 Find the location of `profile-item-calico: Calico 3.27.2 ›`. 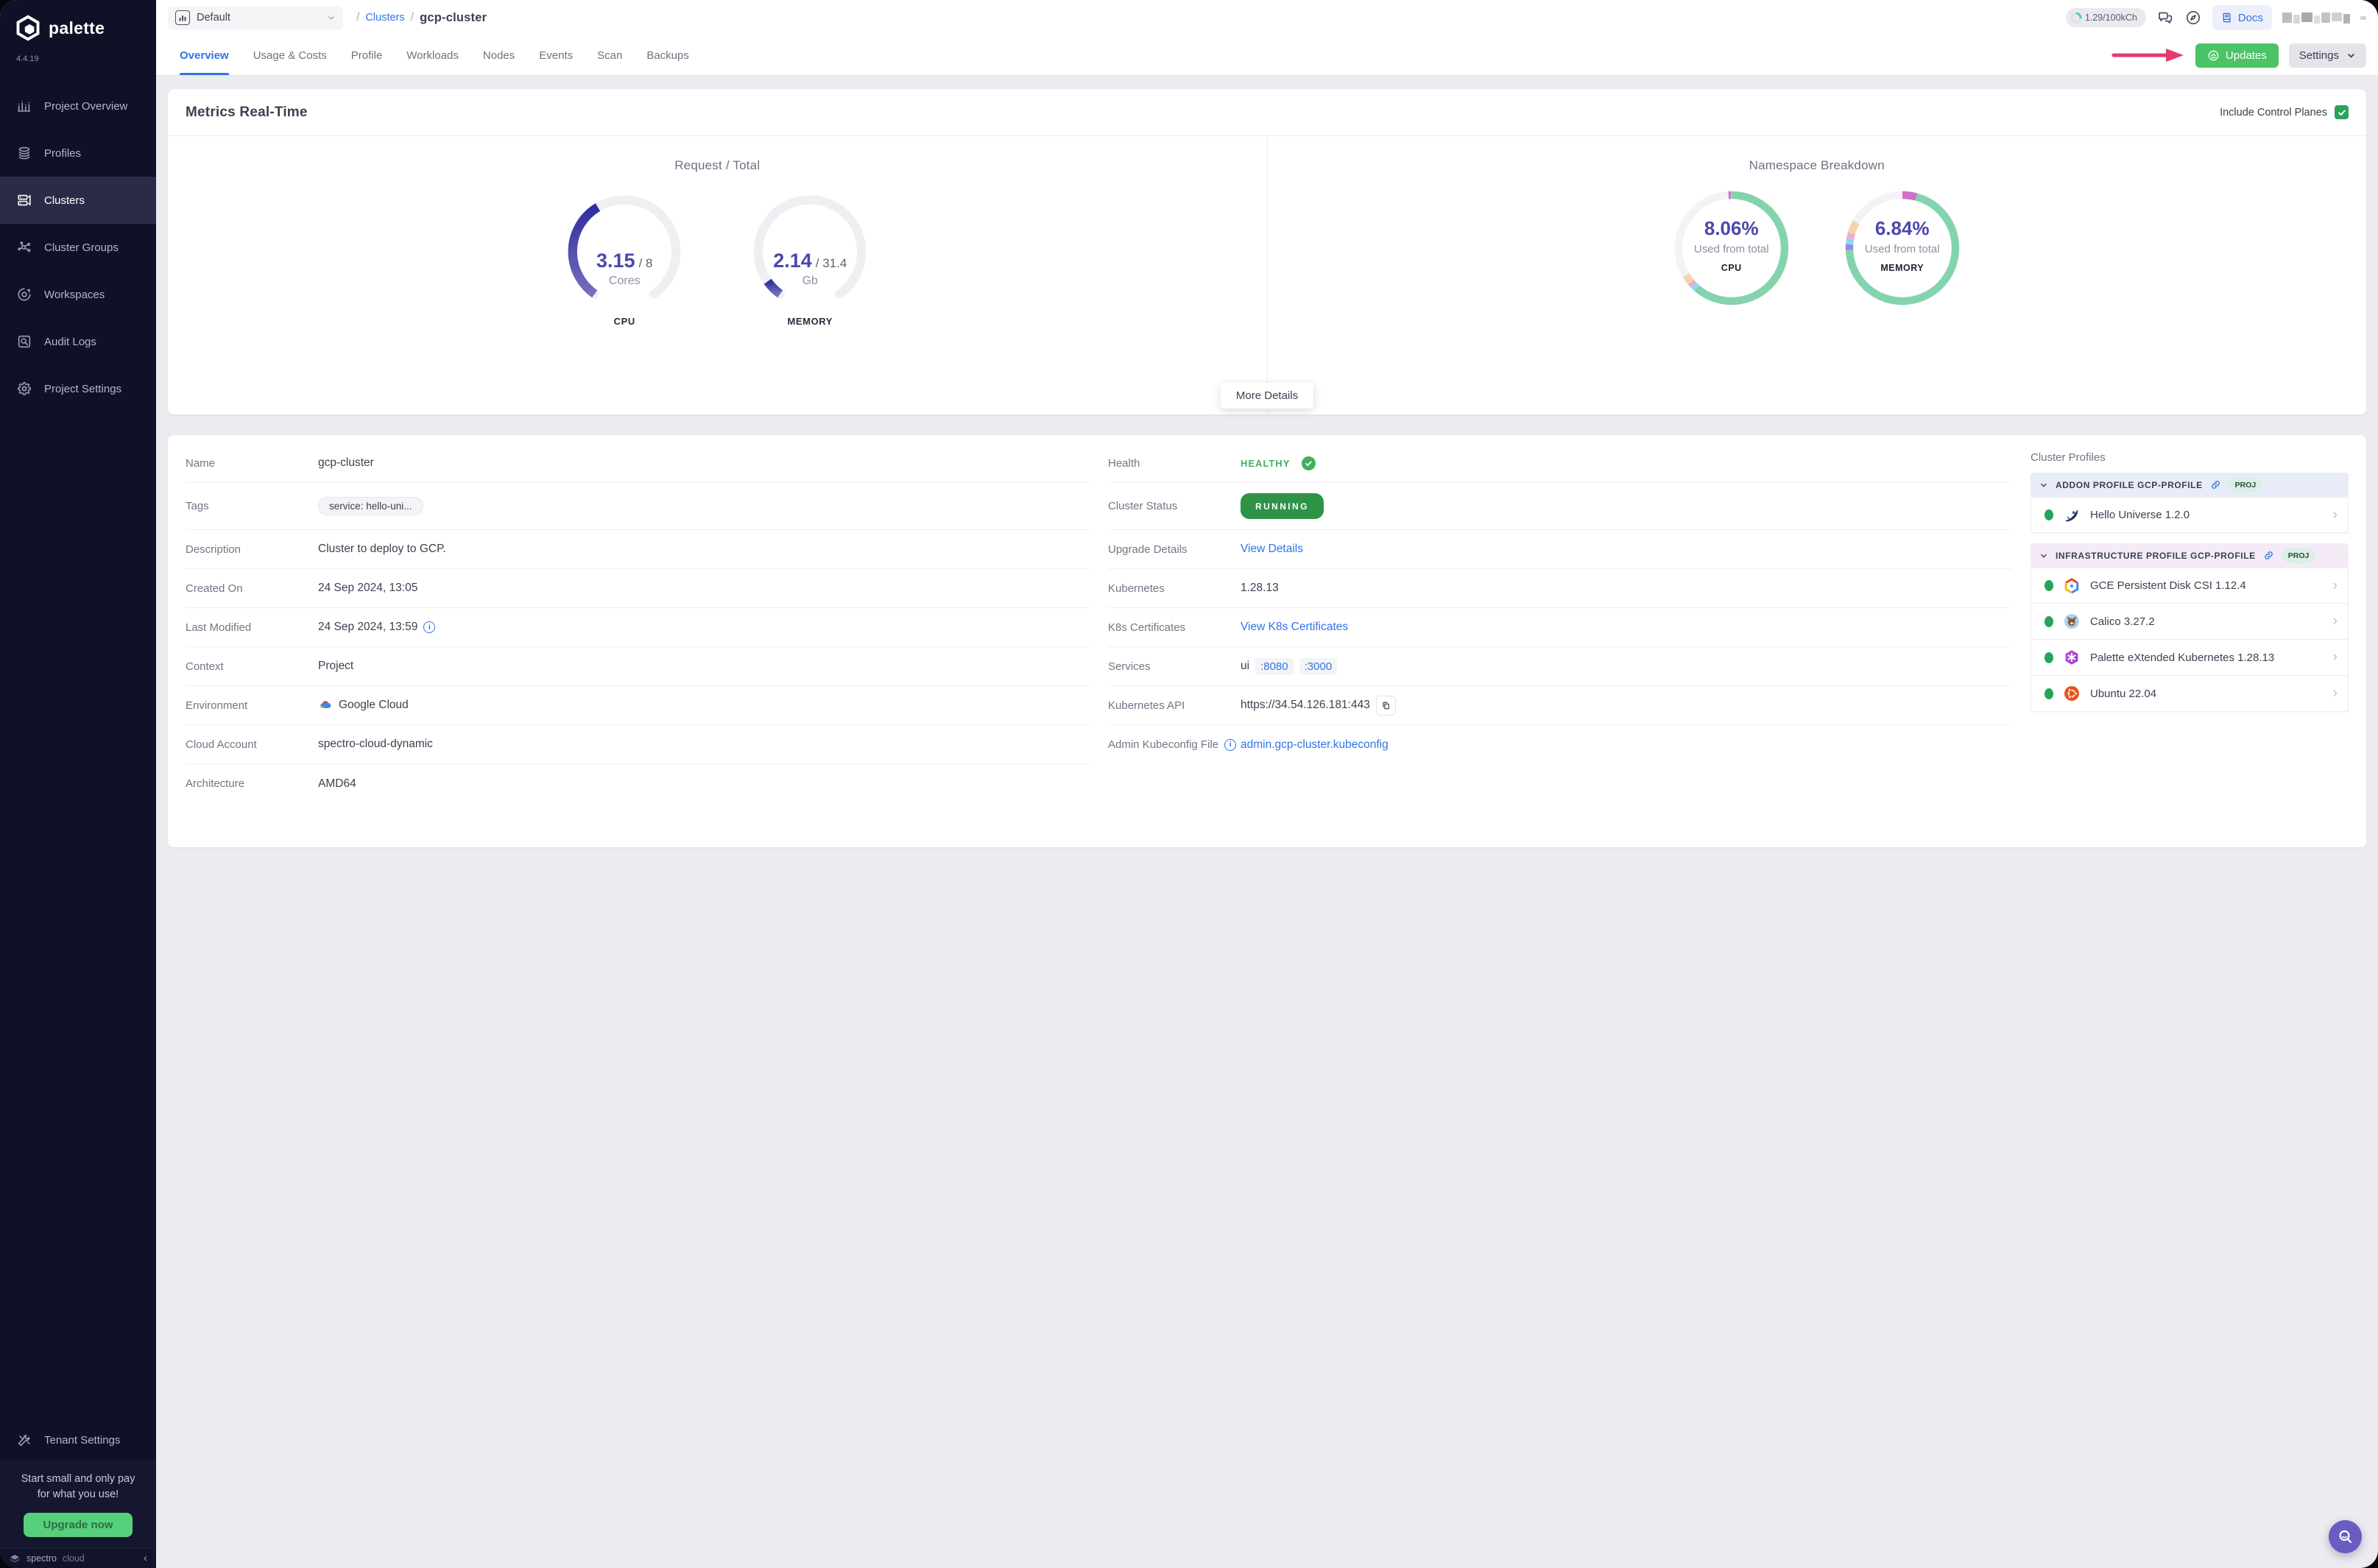

profile-item-calico: Calico 3.27.2 › is located at coordinates (2190, 622).